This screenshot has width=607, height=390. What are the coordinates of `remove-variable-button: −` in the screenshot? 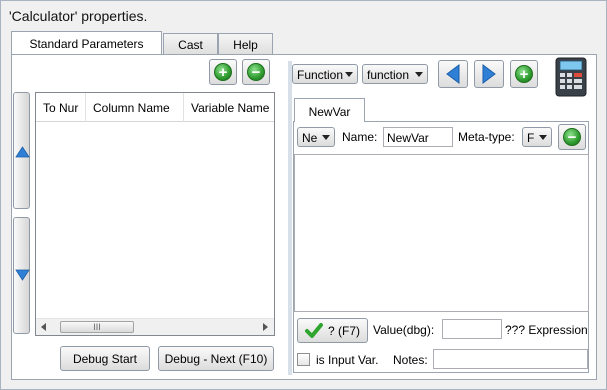 It's located at (572, 137).